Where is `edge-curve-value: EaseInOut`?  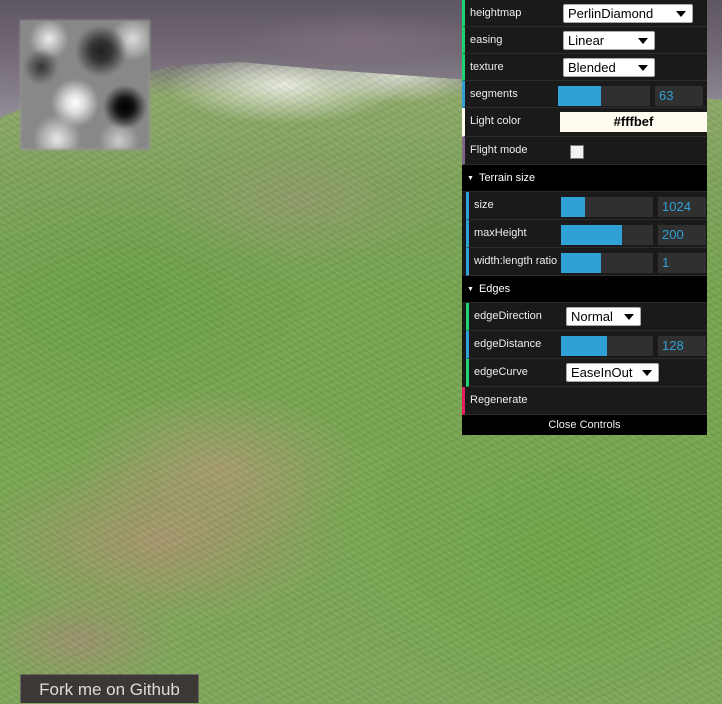 edge-curve-value: EaseInOut is located at coordinates (602, 372).